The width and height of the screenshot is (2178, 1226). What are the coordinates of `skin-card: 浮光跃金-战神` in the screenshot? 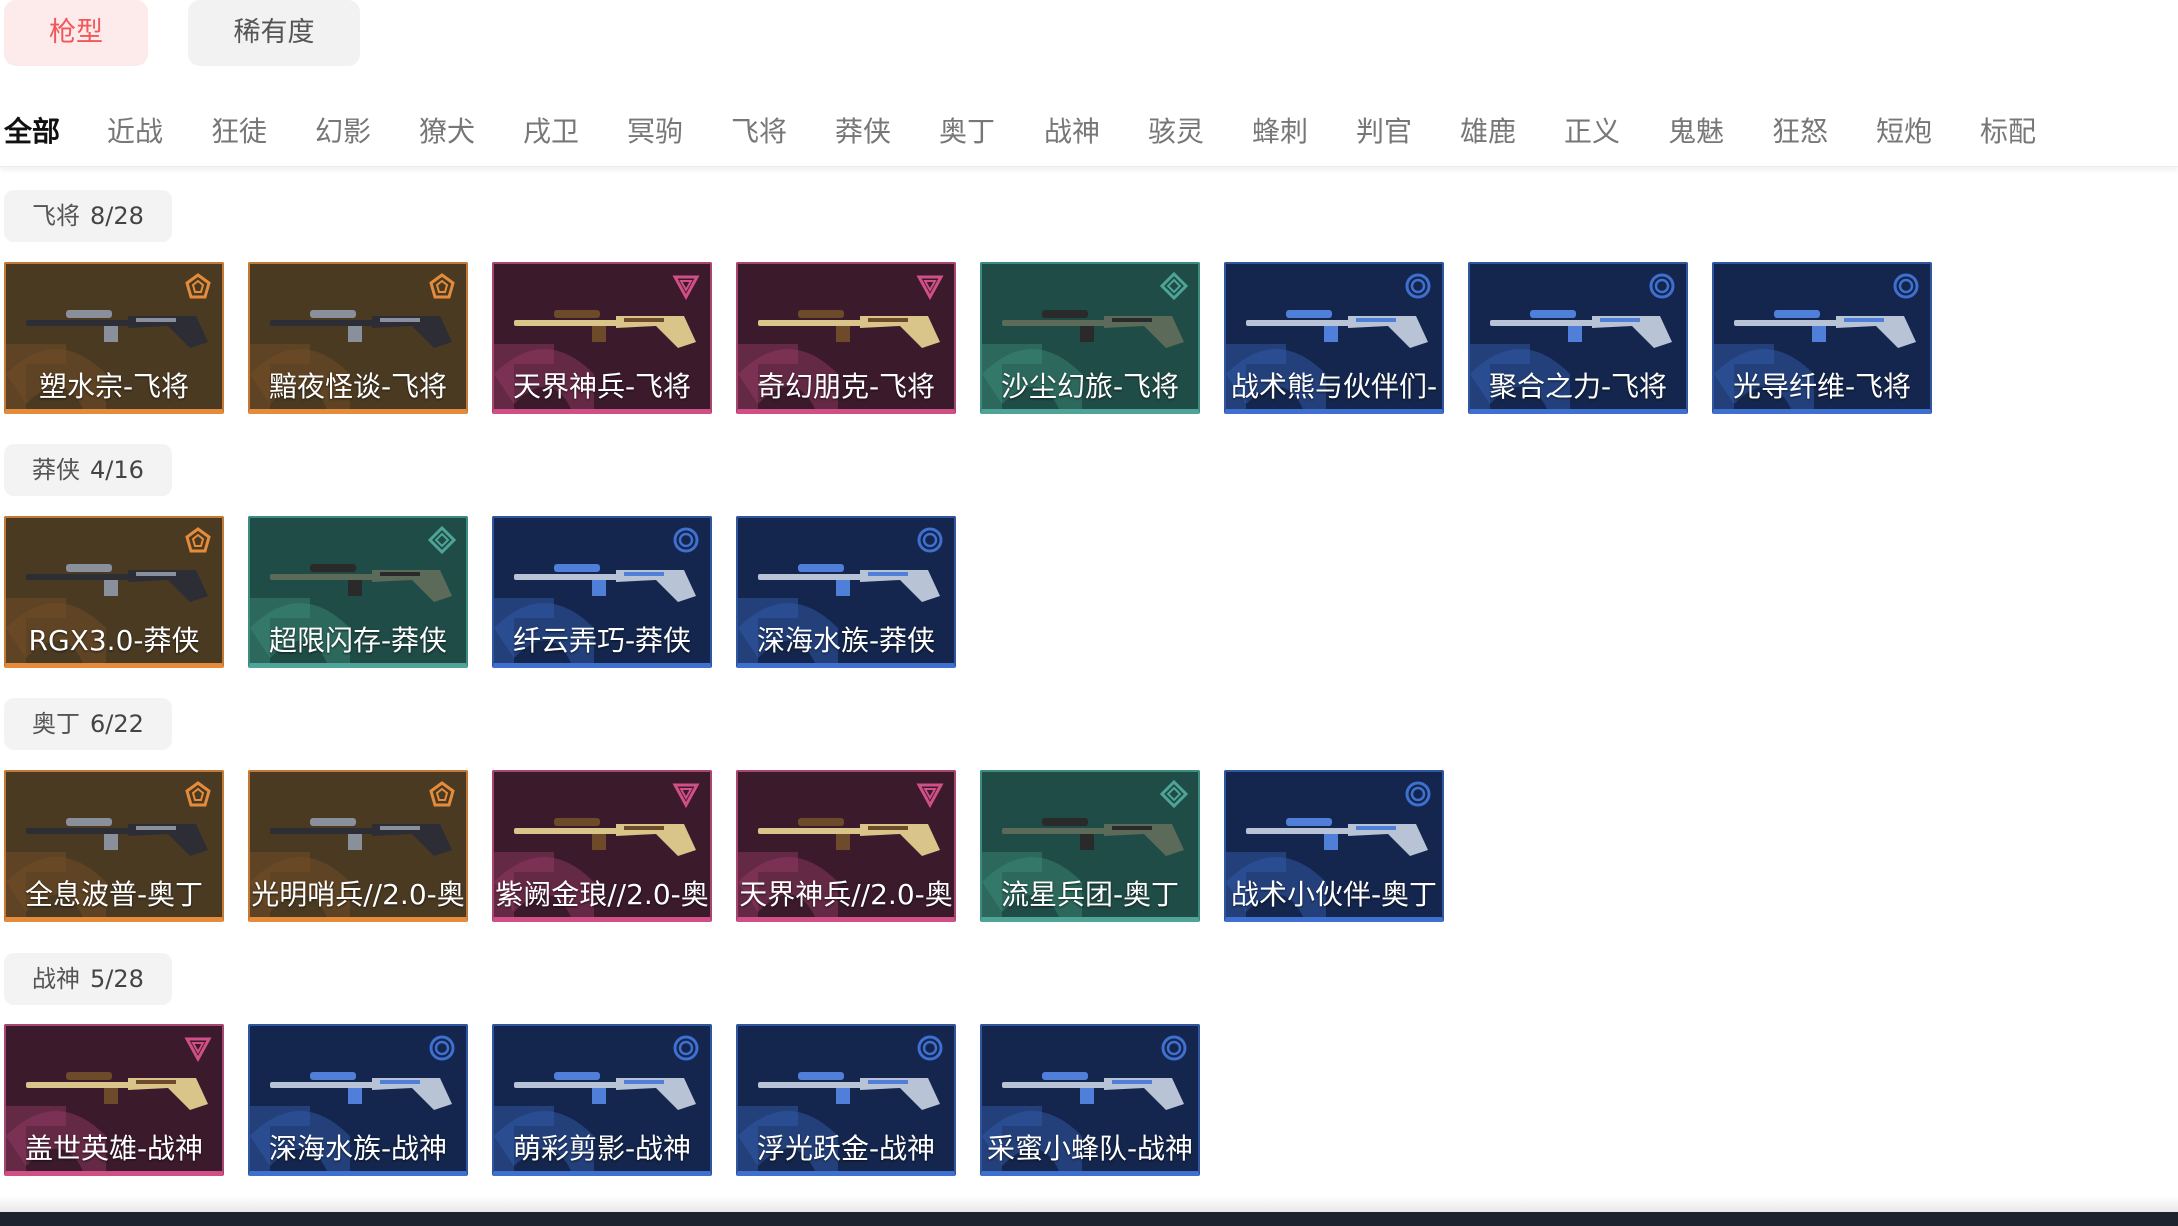 It's located at (846, 1100).